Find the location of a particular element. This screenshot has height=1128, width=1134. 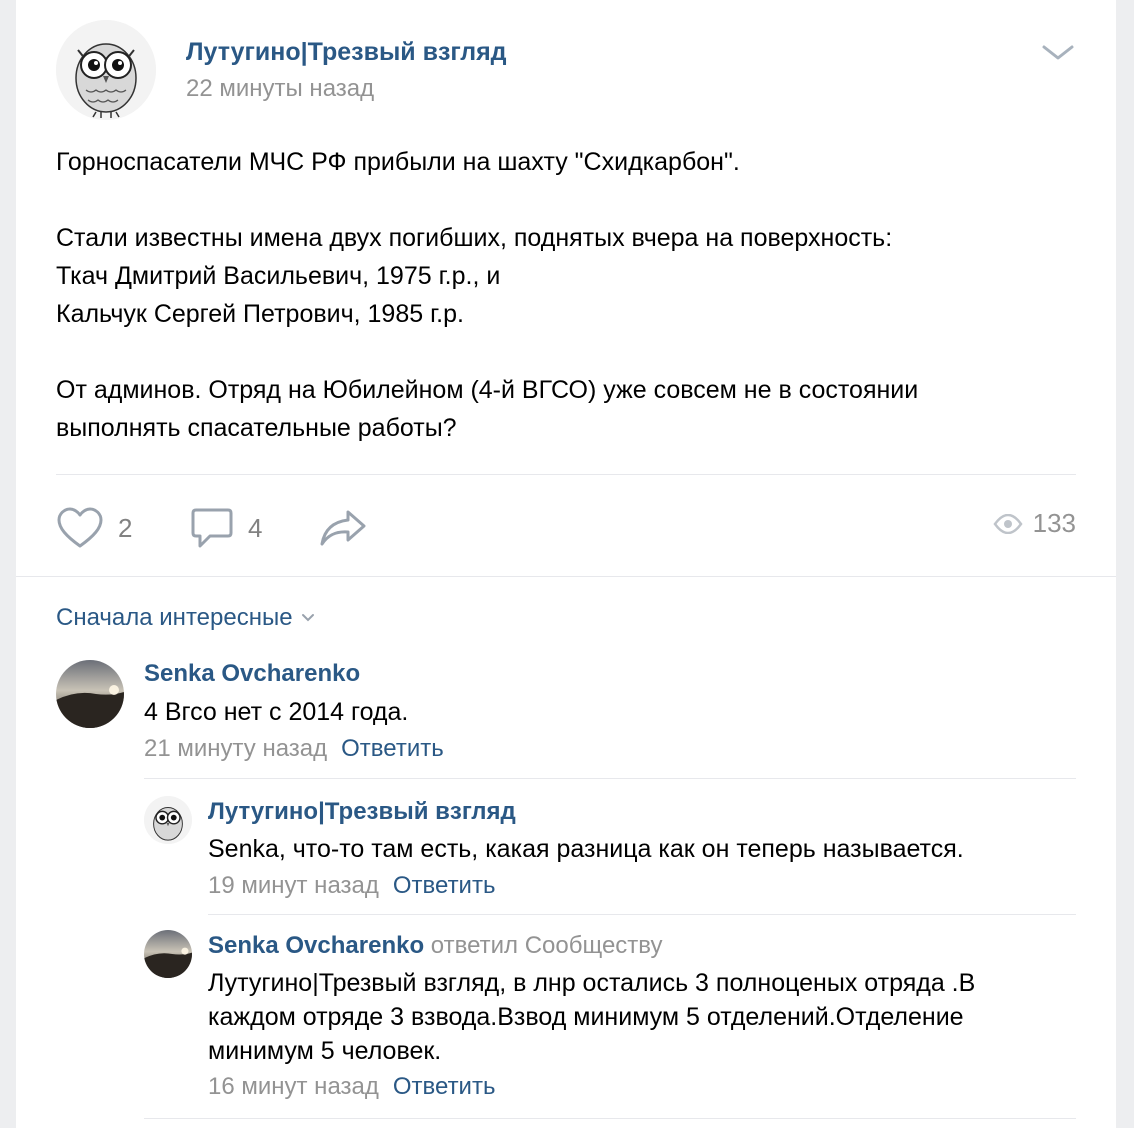

share-button is located at coordinates (343, 528).